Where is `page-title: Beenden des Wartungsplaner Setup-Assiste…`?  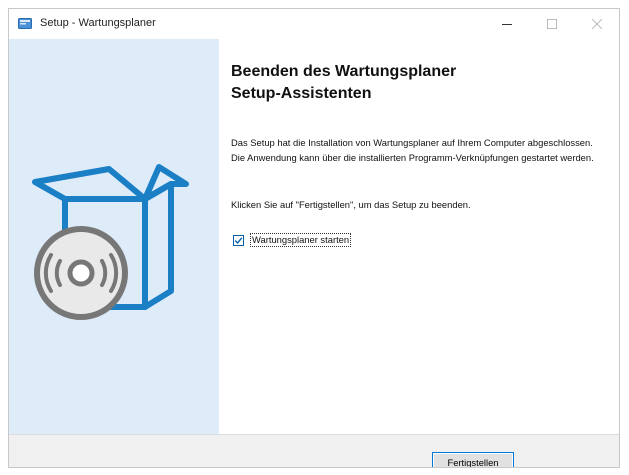
page-title: Beenden des Wartungsplaner Setup-Assiste… is located at coordinates (344, 82).